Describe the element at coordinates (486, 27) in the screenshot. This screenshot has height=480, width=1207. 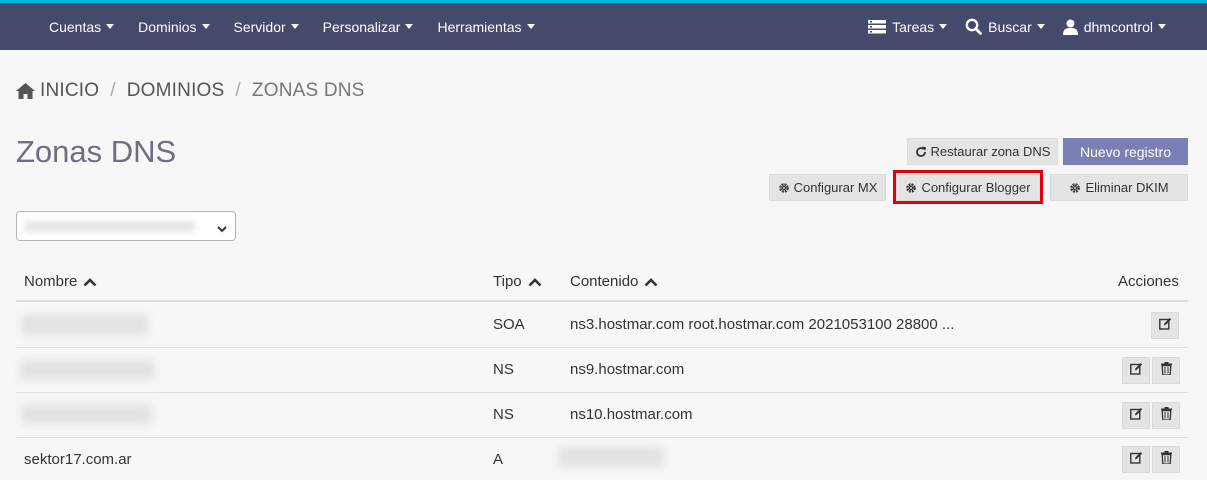
I see `nav-herramientas: Herramientas` at that location.